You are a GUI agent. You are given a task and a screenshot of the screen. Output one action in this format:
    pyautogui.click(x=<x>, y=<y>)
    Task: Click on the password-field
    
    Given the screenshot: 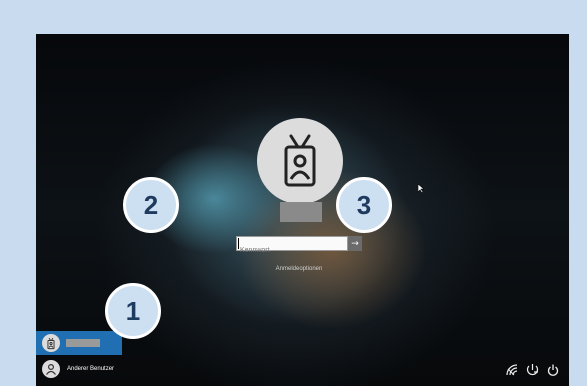 What is the action you would take?
    pyautogui.click(x=294, y=246)
    